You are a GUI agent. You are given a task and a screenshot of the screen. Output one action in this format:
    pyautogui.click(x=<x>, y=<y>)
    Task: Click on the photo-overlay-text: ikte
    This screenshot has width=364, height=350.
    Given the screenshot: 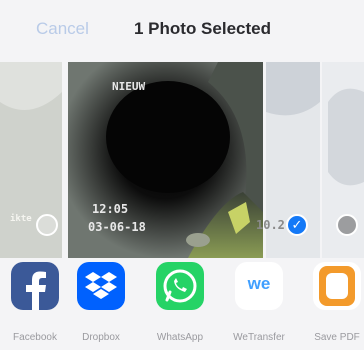 What is the action you would take?
    pyautogui.click(x=21, y=219)
    